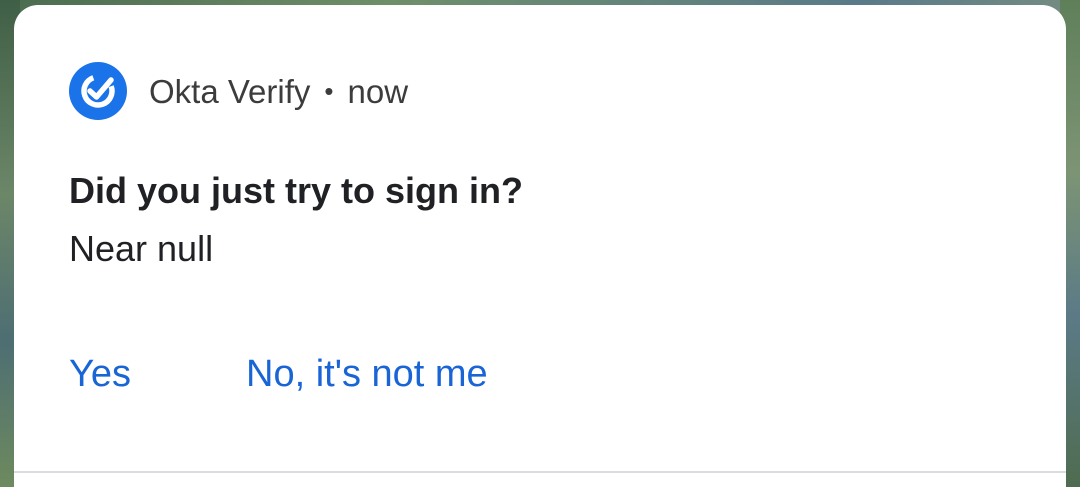 This screenshot has width=1080, height=487. I want to click on app-name: Okta Verify, so click(230, 91).